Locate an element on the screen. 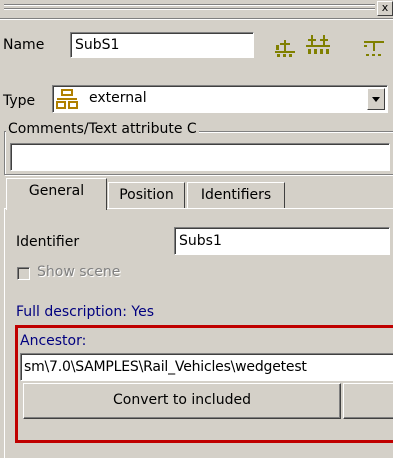  name-input: SubS1 is located at coordinates (162, 45).